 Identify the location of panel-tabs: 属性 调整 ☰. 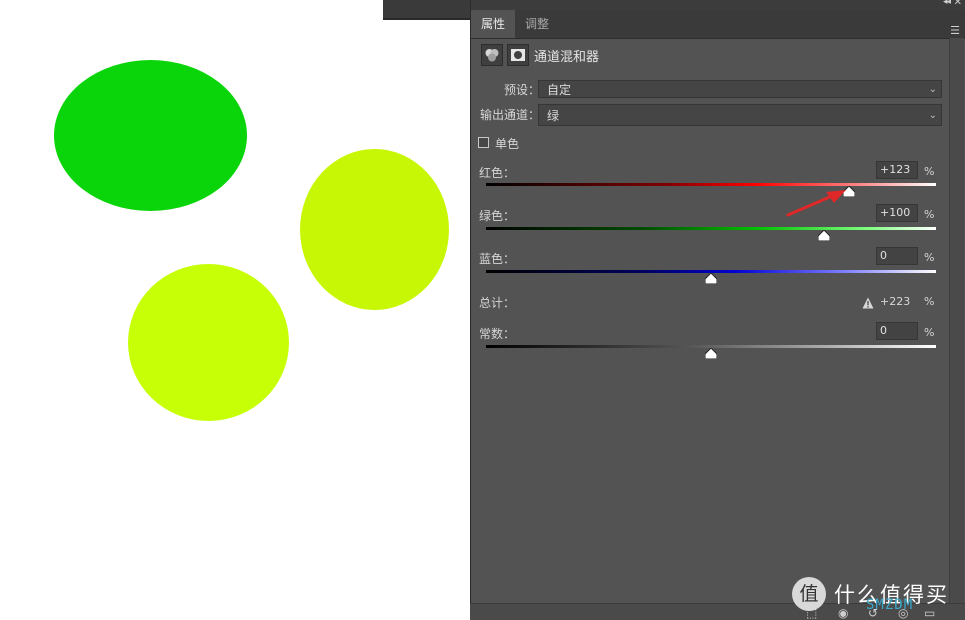
(718, 24).